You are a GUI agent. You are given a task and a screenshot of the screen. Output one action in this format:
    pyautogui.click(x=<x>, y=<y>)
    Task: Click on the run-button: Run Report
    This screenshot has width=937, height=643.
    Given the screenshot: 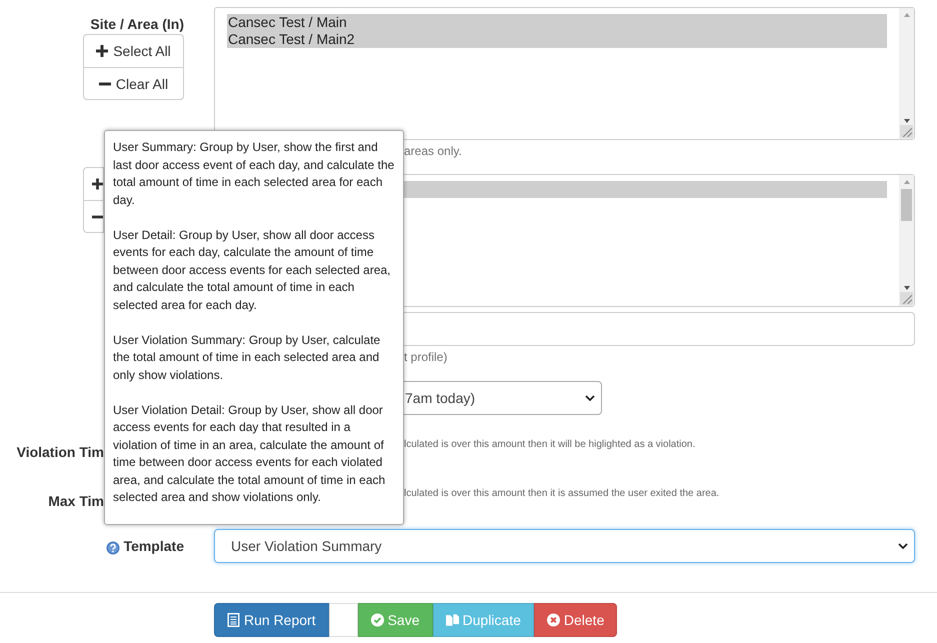 What is the action you would take?
    pyautogui.click(x=271, y=620)
    